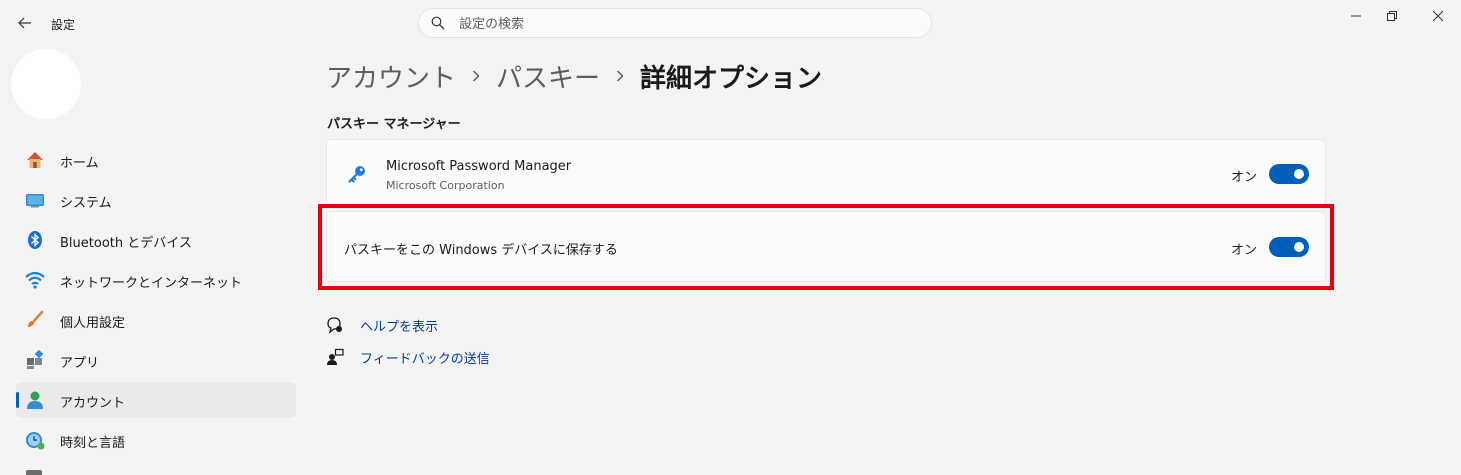  Describe the element at coordinates (35, 360) in the screenshot. I see `apps-icon` at that location.